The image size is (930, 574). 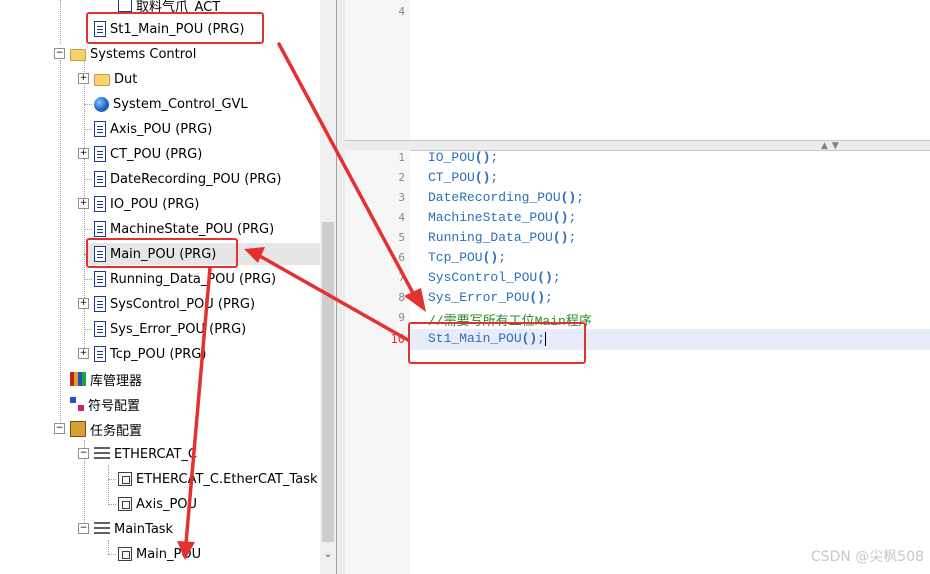 What do you see at coordinates (867, 557) in the screenshot?
I see `watermark: CSDN @尖枫508` at bounding box center [867, 557].